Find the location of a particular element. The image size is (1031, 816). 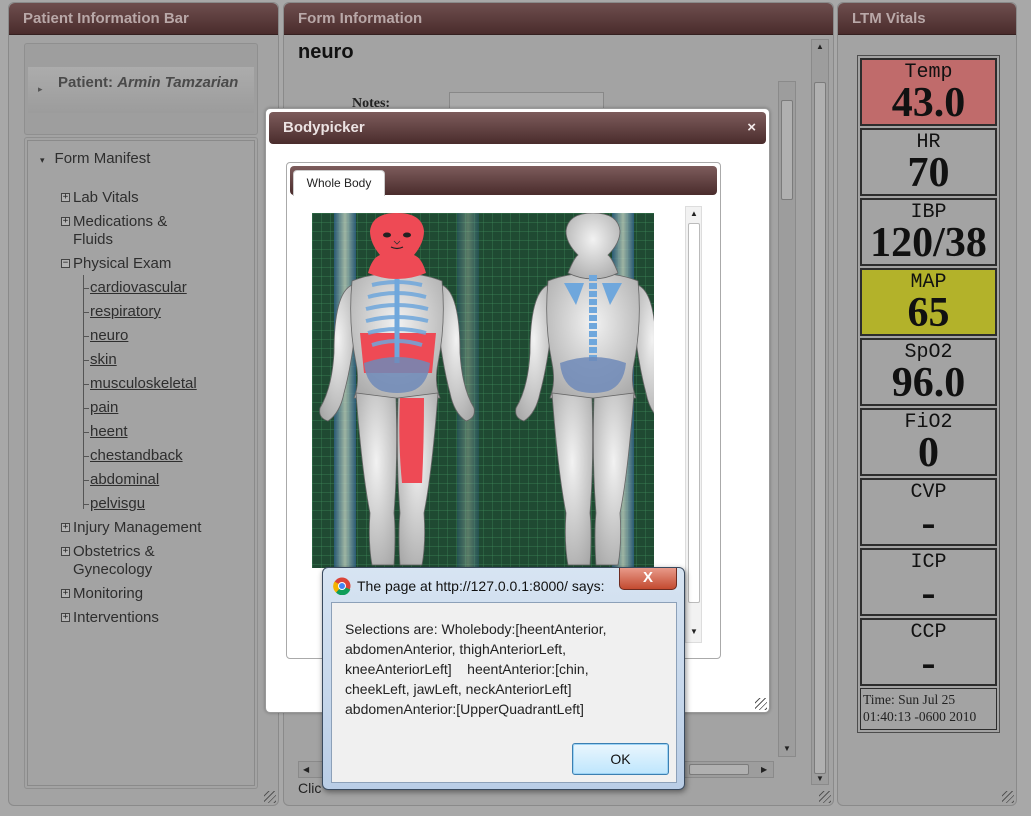

vital-icp: ICP - is located at coordinates (928, 582).